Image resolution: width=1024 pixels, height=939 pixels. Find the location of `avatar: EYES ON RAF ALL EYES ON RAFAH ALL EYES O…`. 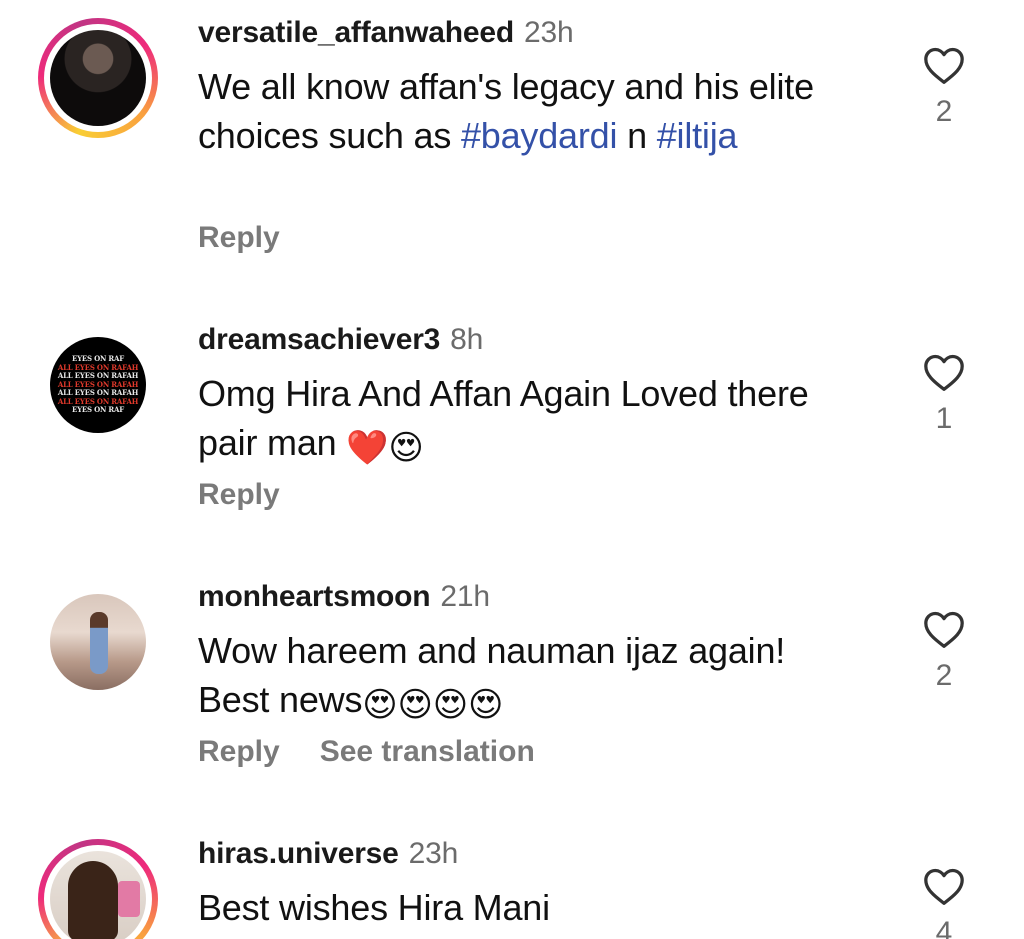

avatar: EYES ON RAF ALL EYES ON RAFAH ALL EYES O… is located at coordinates (98, 385).